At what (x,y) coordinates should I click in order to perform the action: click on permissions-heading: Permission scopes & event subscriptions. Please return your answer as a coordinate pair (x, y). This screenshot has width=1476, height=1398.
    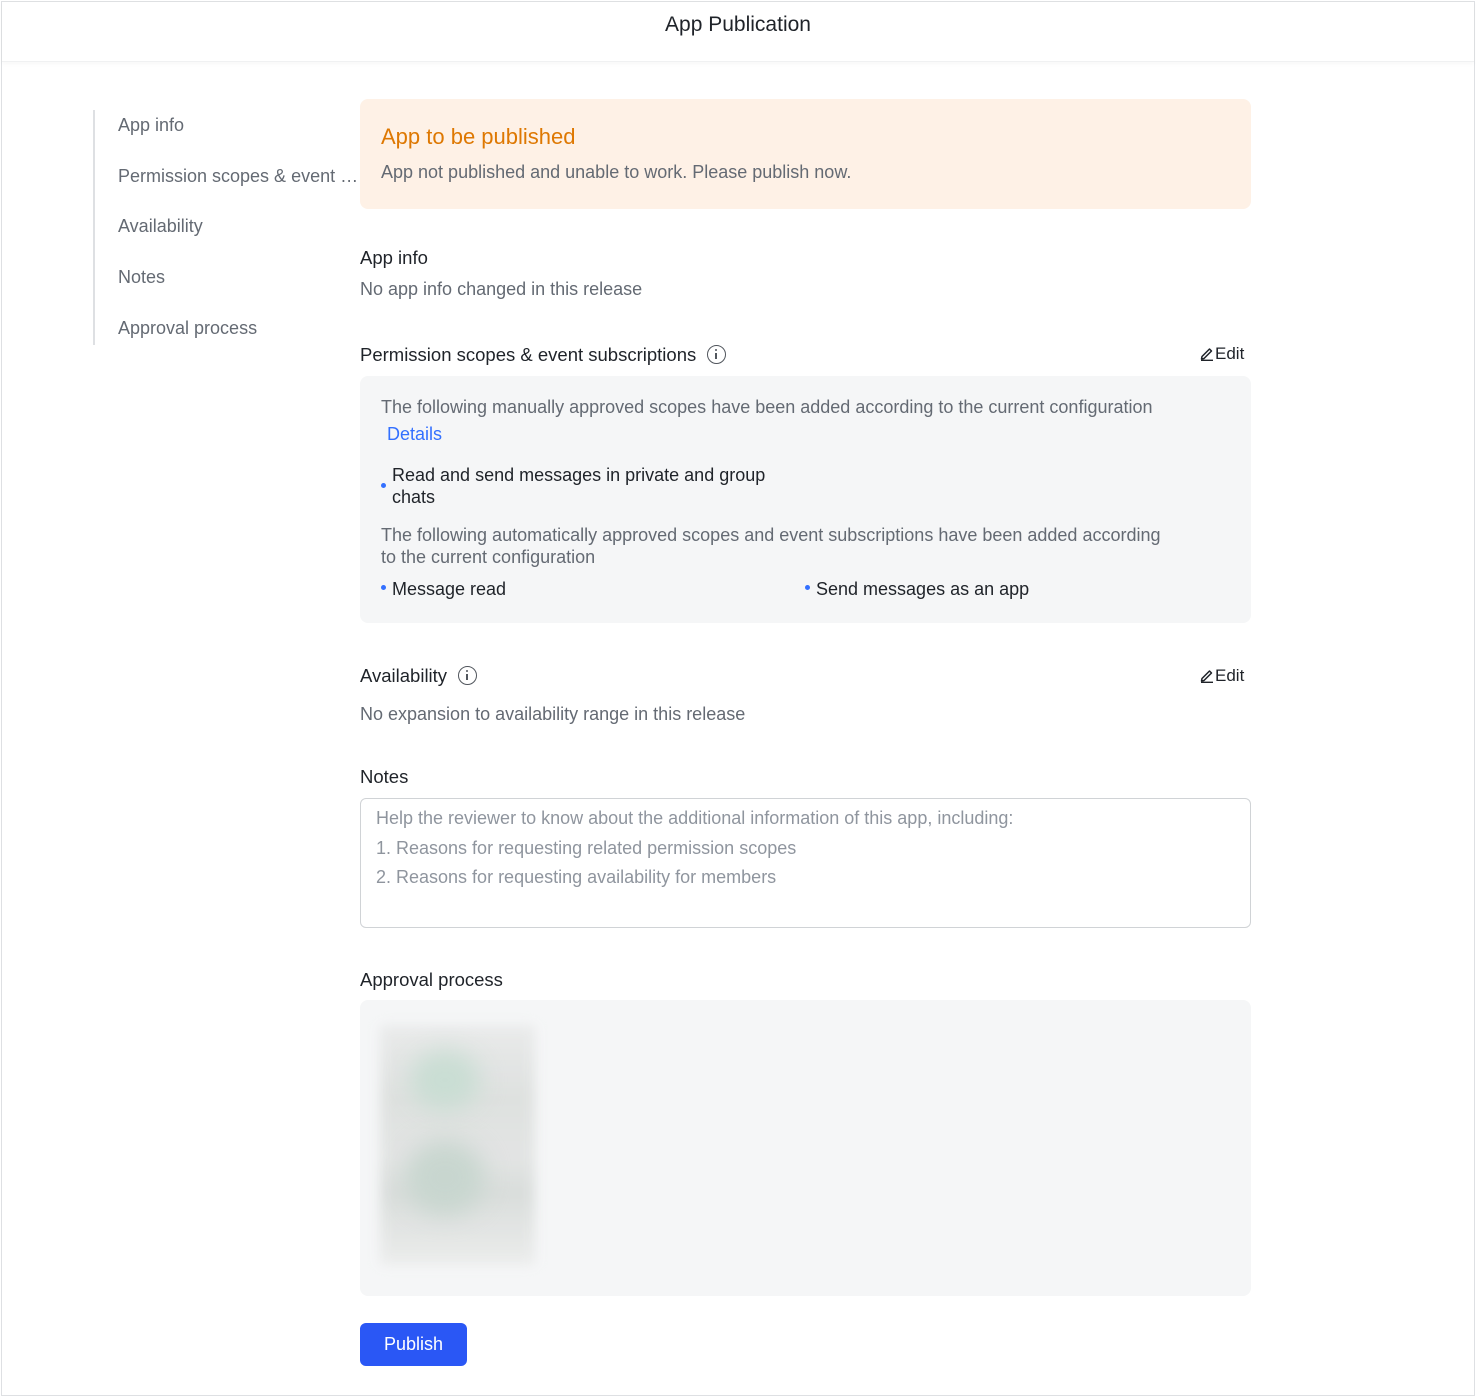
    Looking at the image, I should click on (543, 355).